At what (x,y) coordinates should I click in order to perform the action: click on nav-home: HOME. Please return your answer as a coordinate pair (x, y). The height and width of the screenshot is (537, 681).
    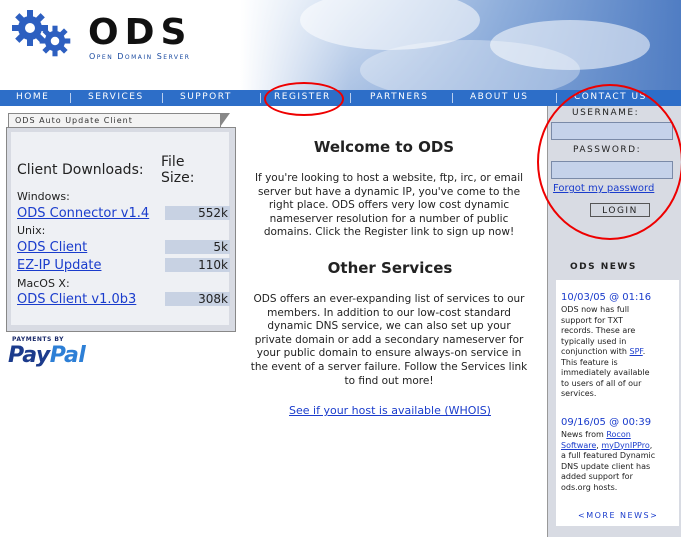
    Looking at the image, I should click on (32, 97).